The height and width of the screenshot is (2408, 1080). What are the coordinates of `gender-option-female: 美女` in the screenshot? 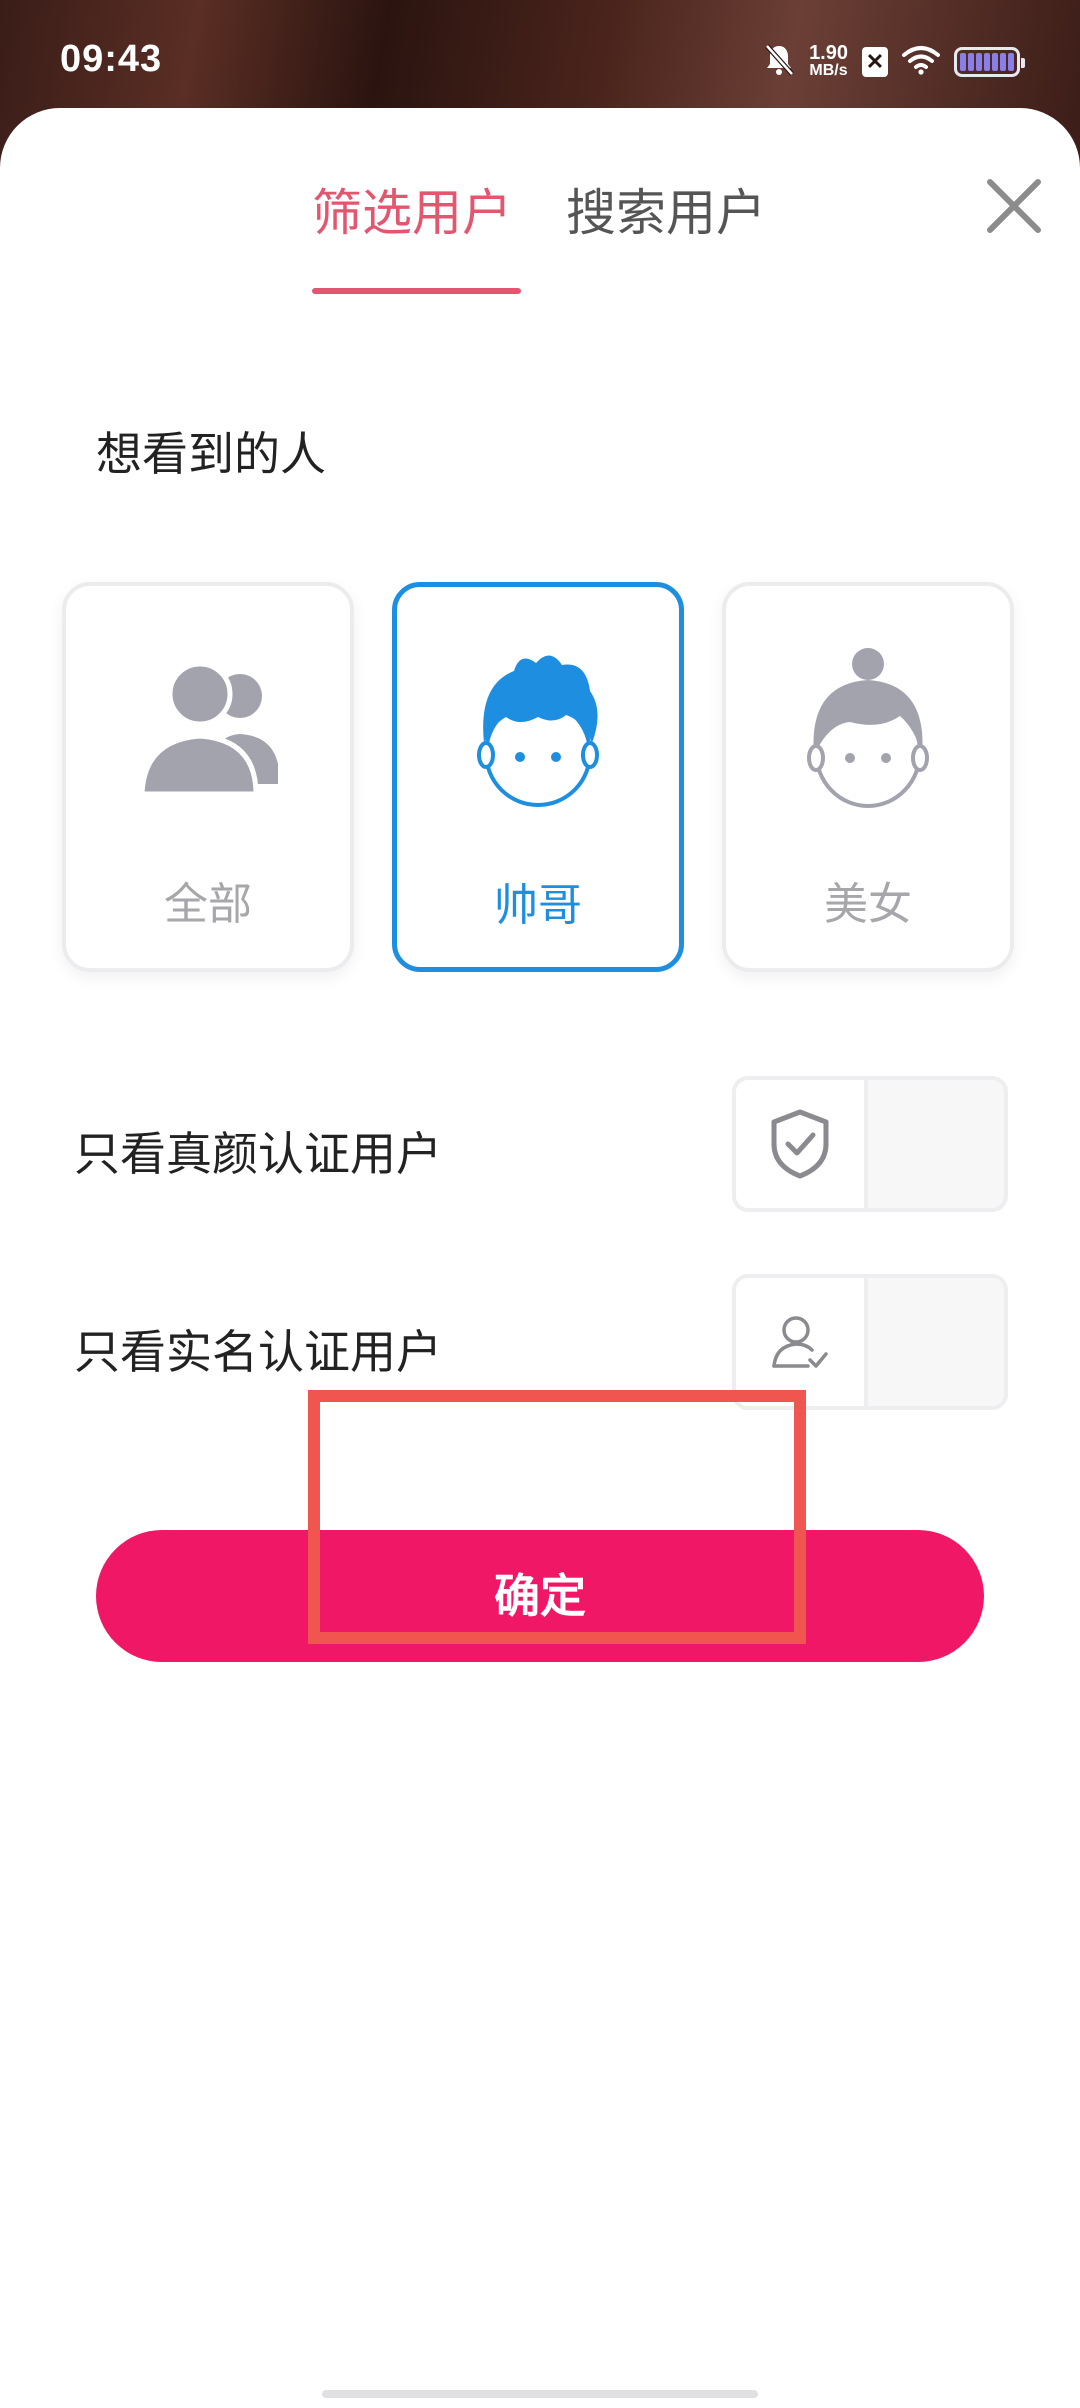 It's located at (868, 777).